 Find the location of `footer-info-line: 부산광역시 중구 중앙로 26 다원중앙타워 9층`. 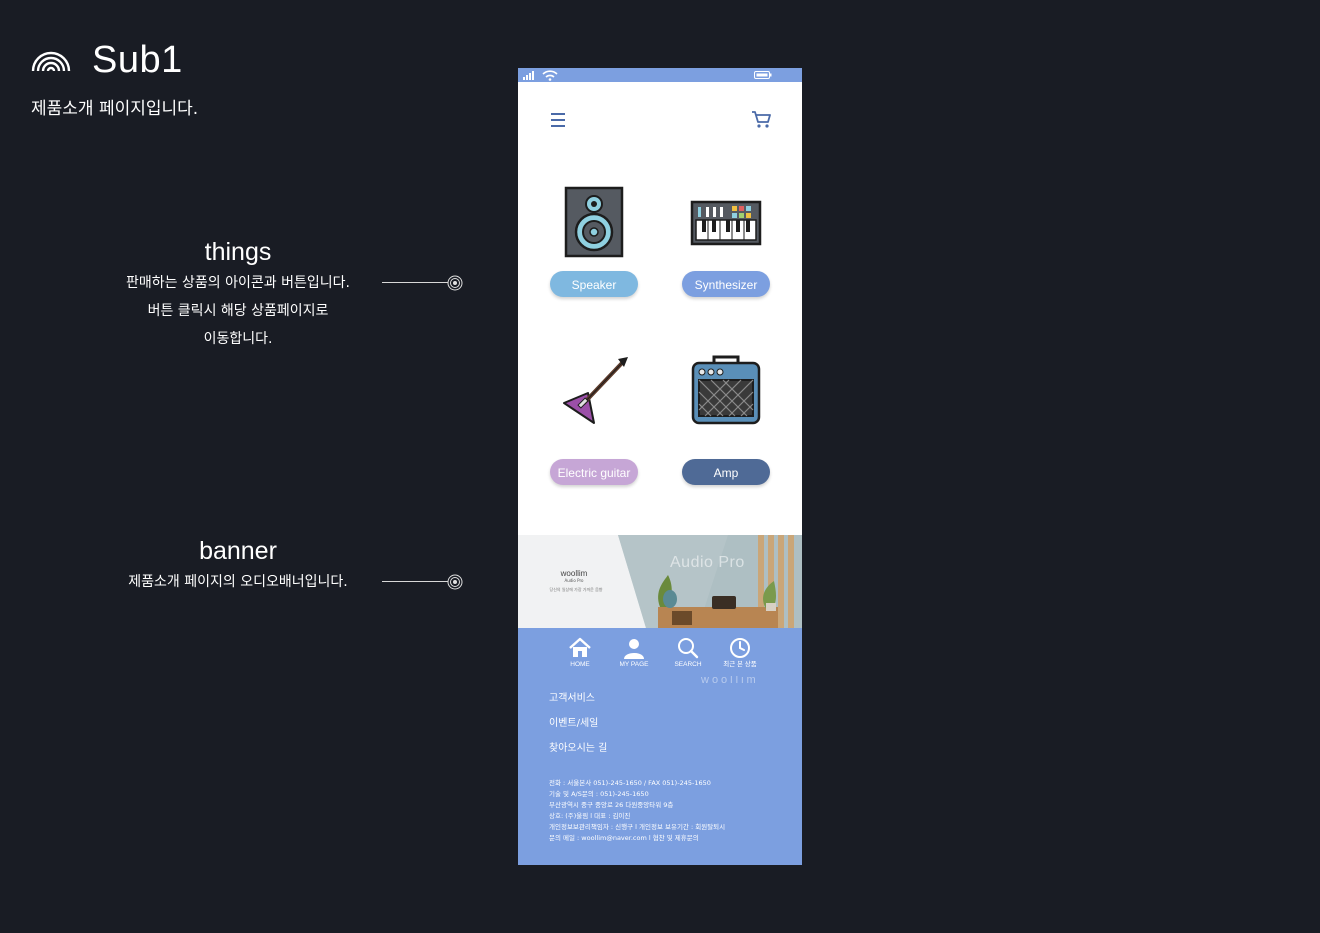

footer-info-line: 부산광역시 중구 중앙로 26 다원중앙타워 9층 is located at coordinates (611, 805).